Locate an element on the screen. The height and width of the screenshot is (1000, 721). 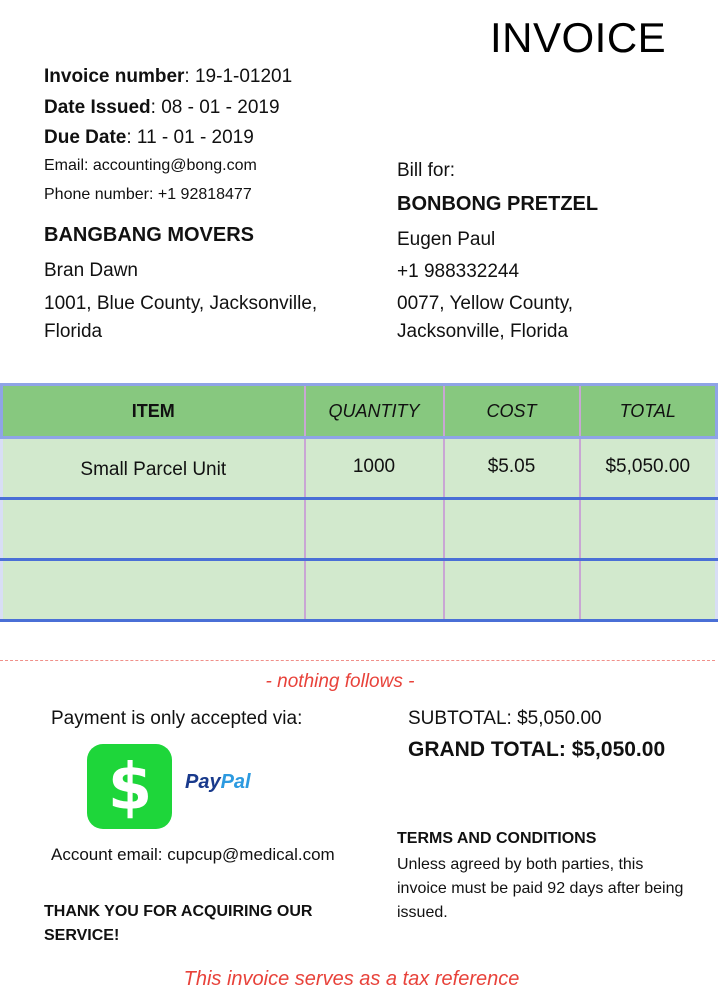
invoice-number: Invoice number: 19-1-01201 is located at coordinates (168, 77).